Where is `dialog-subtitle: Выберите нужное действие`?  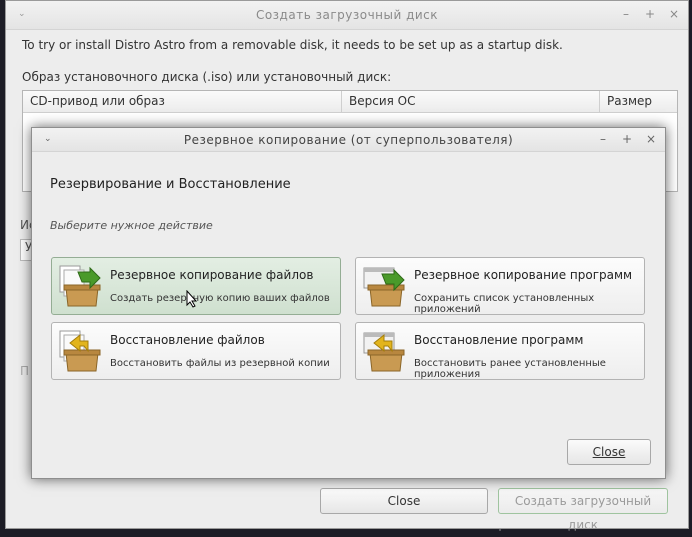 dialog-subtitle: Выберите нужное действие is located at coordinates (131, 225).